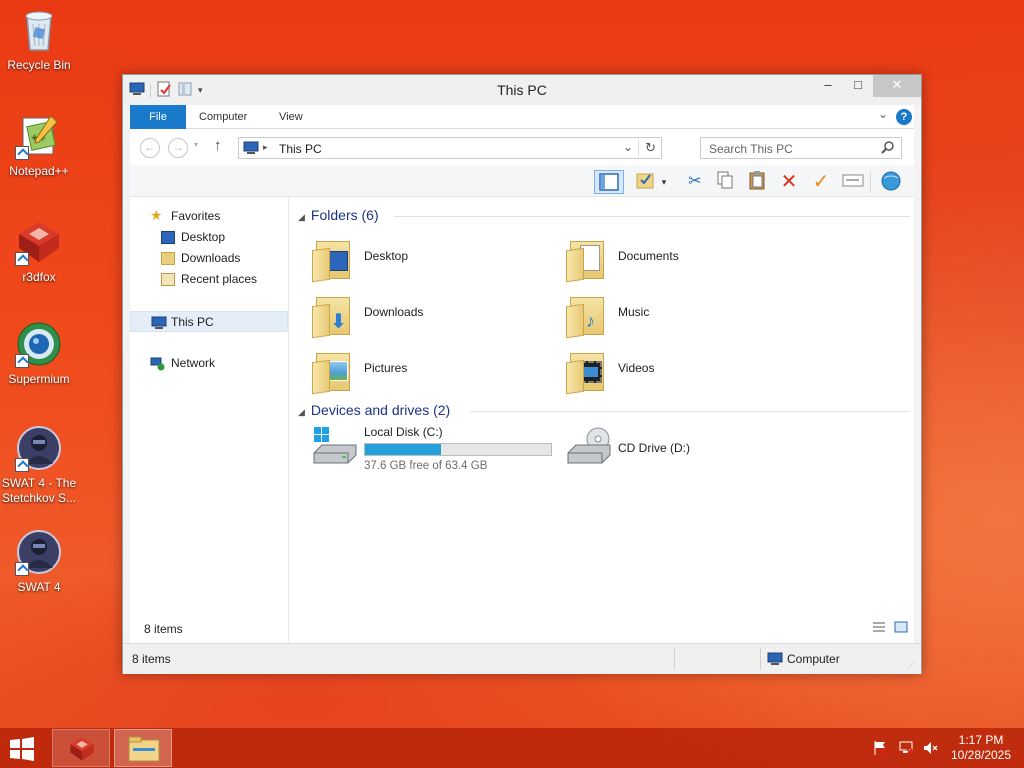  What do you see at coordinates (150, 148) in the screenshot?
I see `back-button: ←` at bounding box center [150, 148].